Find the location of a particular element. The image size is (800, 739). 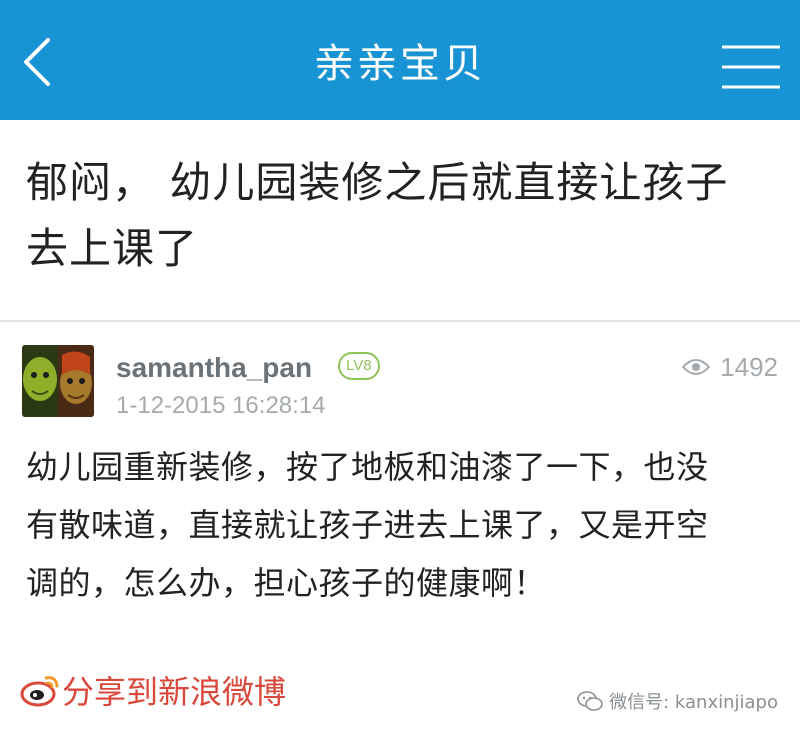

post-body-line: 调的，怎么办，担心孩子的健康啊！ is located at coordinates (286, 583).